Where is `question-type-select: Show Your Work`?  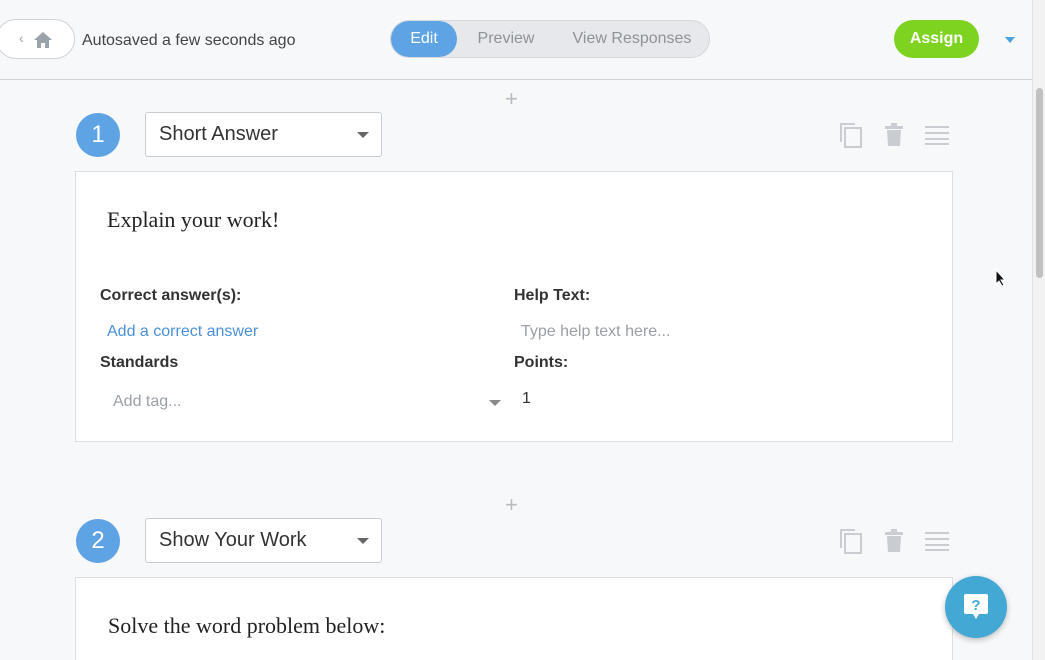
question-type-select: Show Your Work is located at coordinates (263, 540).